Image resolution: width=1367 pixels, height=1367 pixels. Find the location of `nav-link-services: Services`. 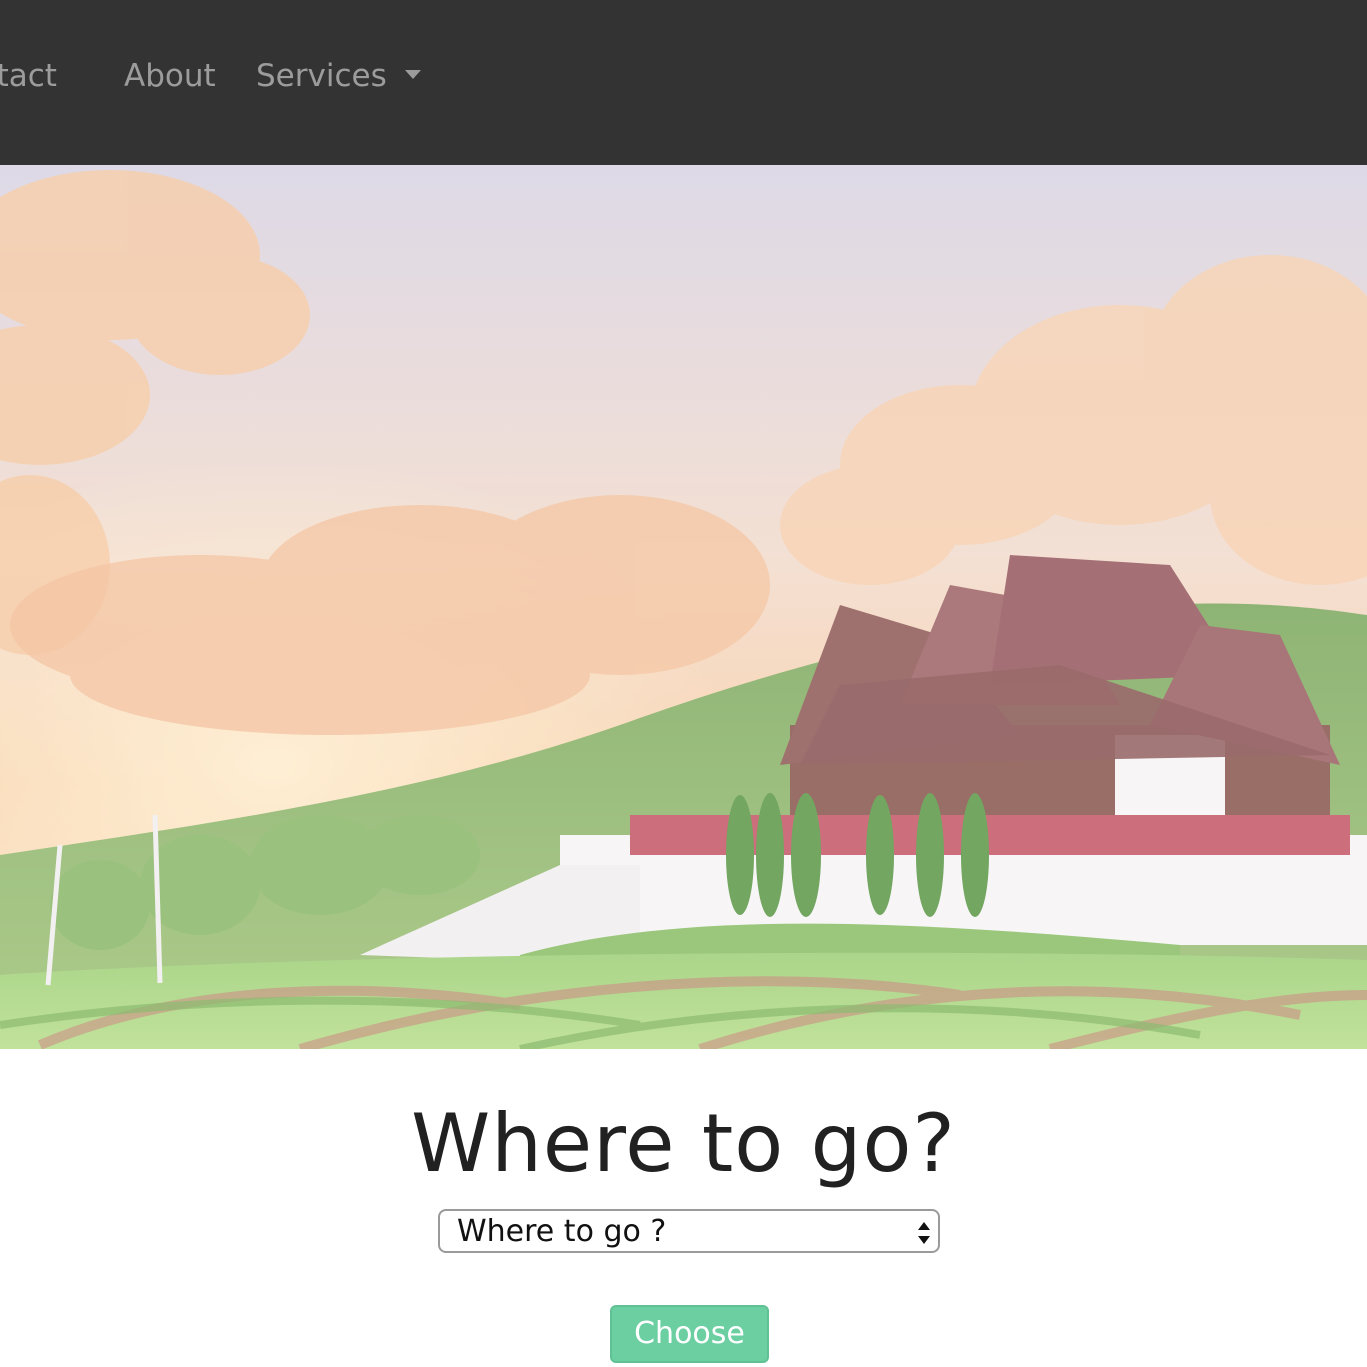

nav-link-services: Services is located at coordinates (321, 76).